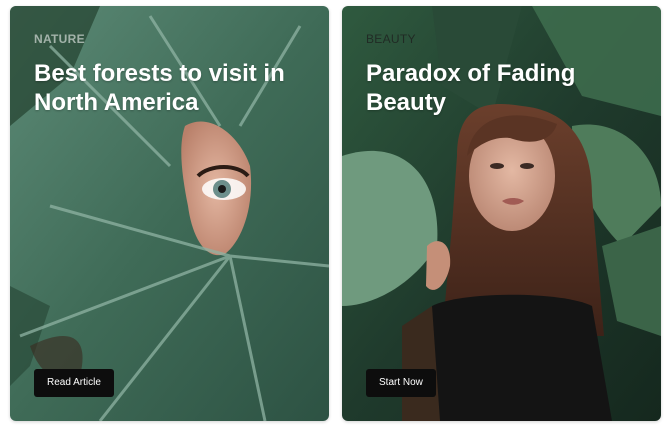 This screenshot has width=669, height=431. Describe the element at coordinates (59, 39) in the screenshot. I see `card-category-label: NATURE` at that location.